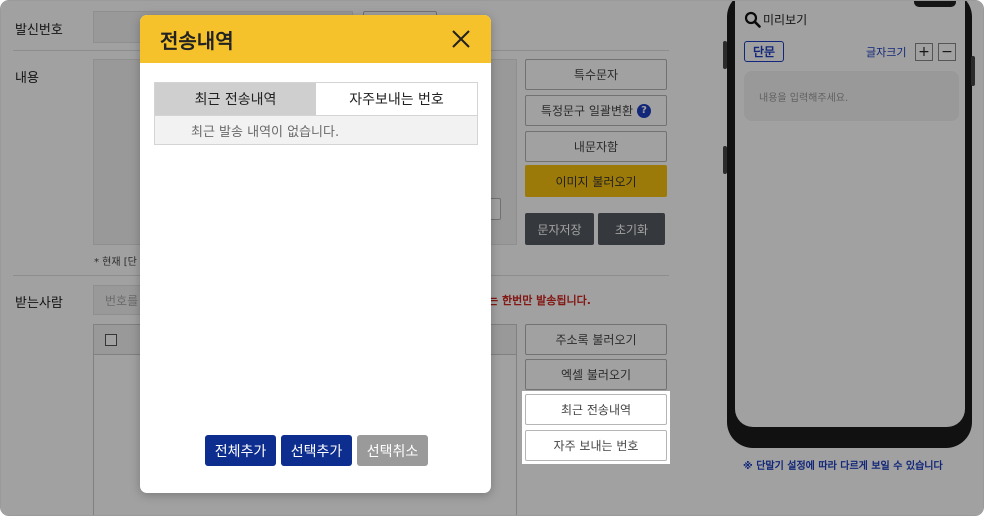  I want to click on current-hint: * 현재 [단, so click(115, 262).